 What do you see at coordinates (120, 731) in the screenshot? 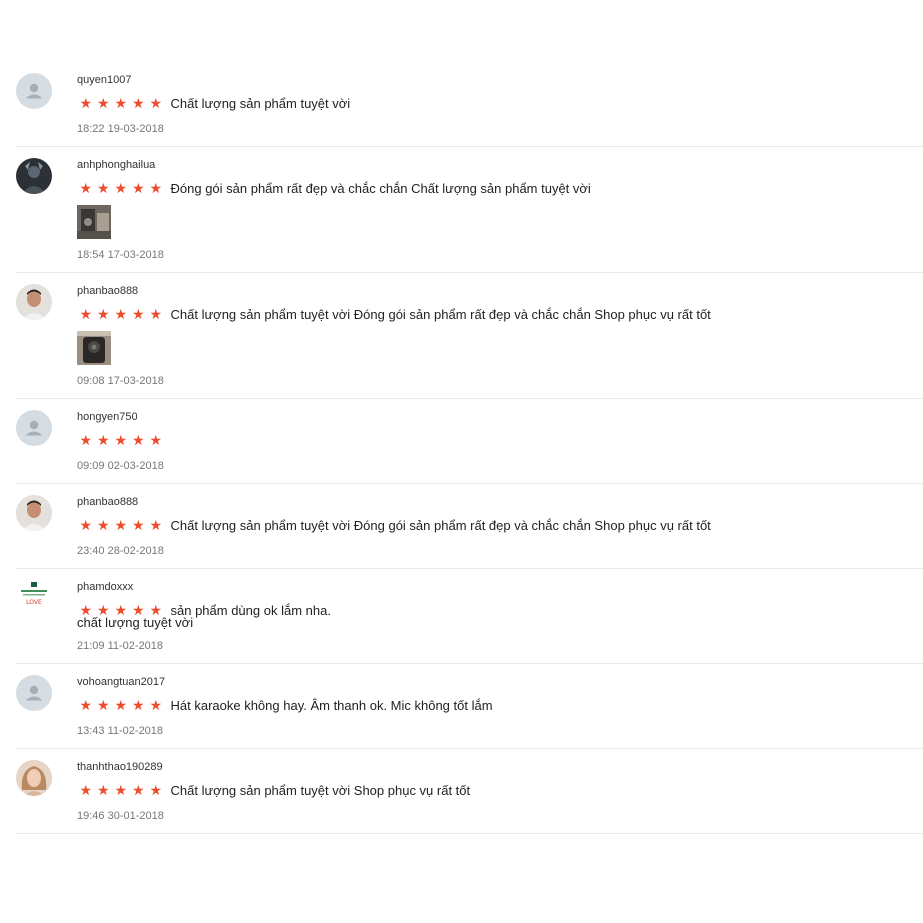
I see `review-timestamp: 13:43 11-02-2018` at bounding box center [120, 731].